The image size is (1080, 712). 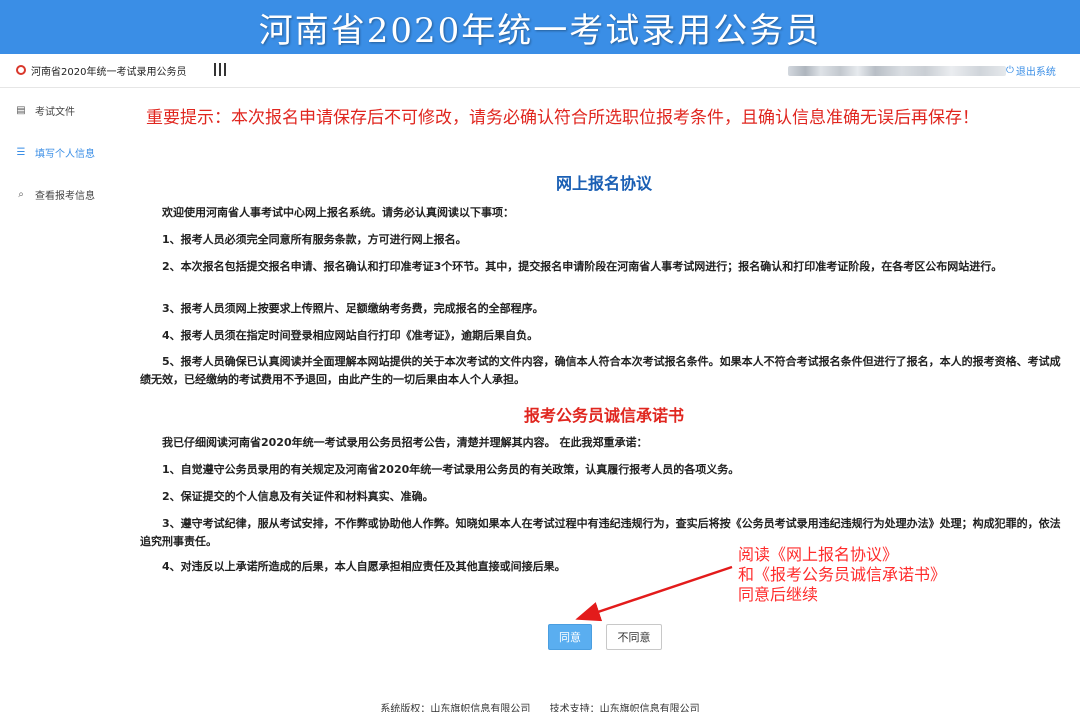 I want to click on sidebar-item-label: 考试文件, so click(x=55, y=112).